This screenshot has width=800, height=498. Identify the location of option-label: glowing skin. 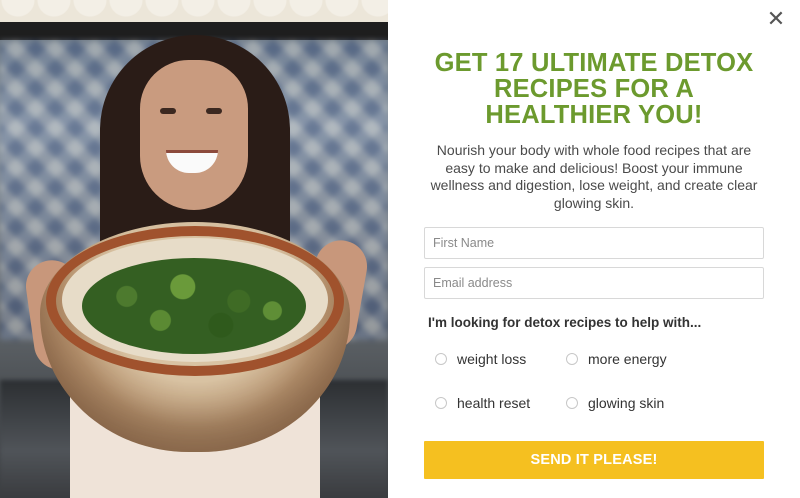
(626, 403).